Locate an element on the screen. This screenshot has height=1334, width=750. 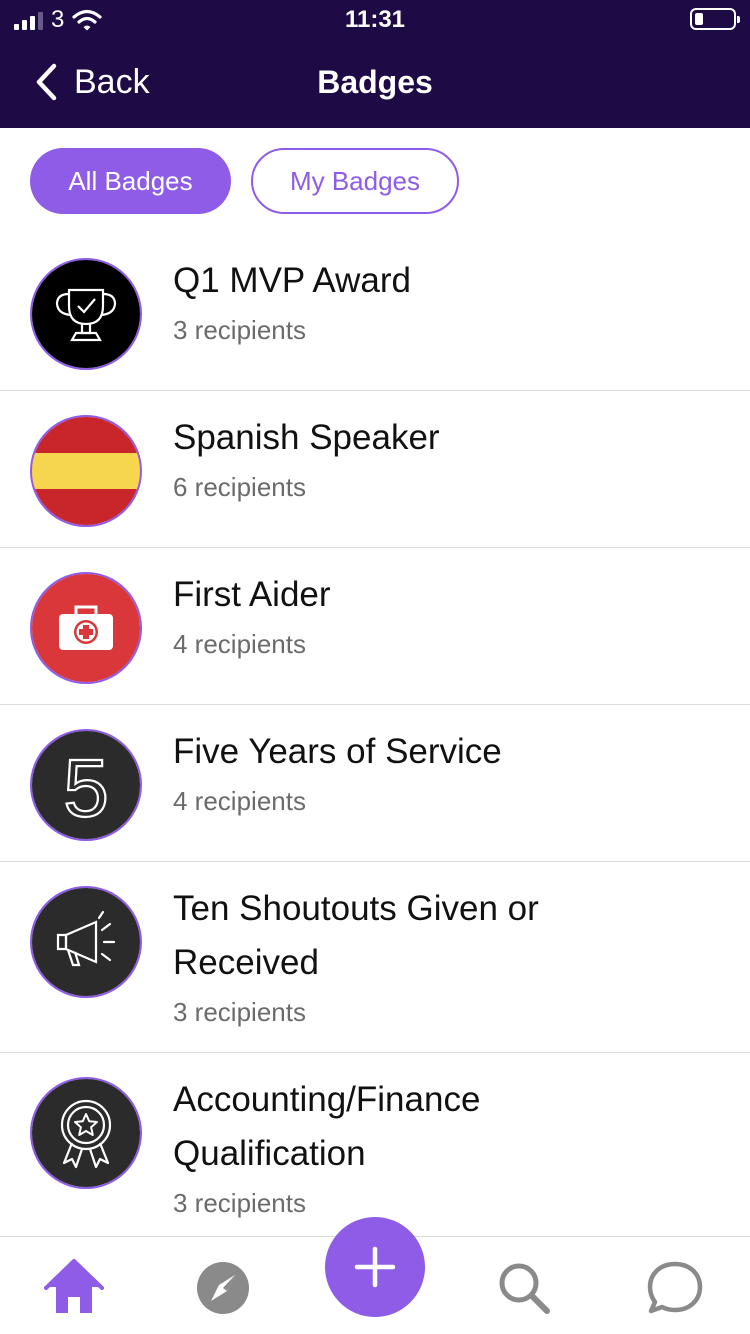
page-title: Badges is located at coordinates (375, 82).